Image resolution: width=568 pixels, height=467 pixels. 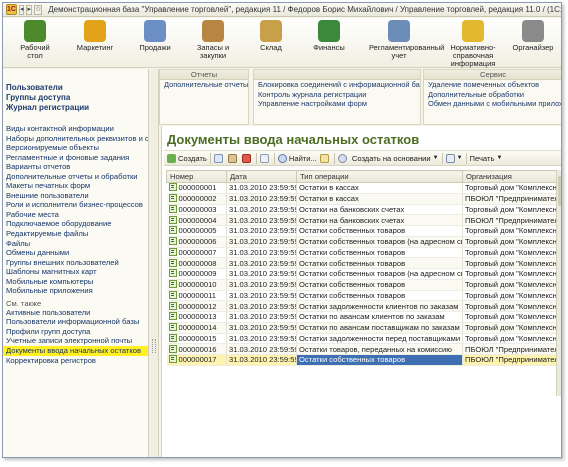 What do you see at coordinates (196, 317) in the screenshot?
I see `table-cell: 000000013` at bounding box center [196, 317].